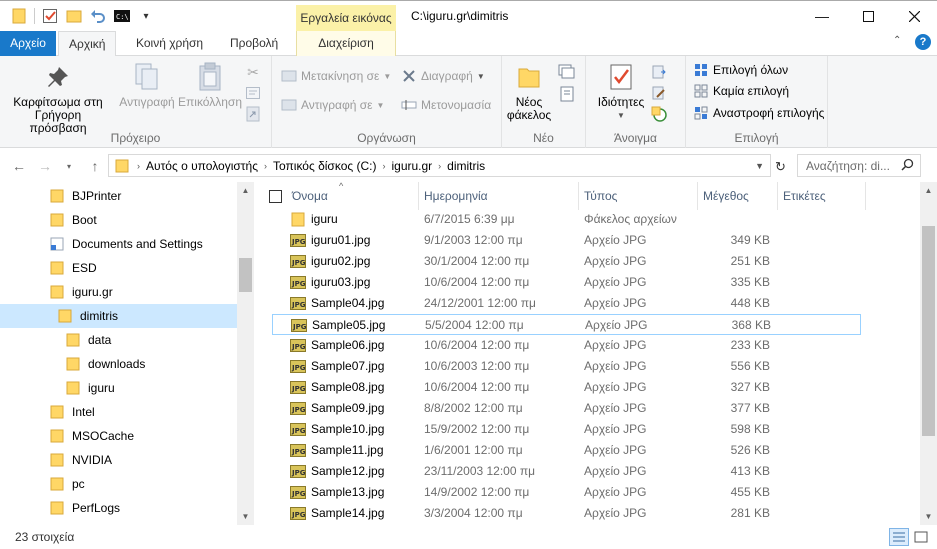 This screenshot has width=937, height=549. What do you see at coordinates (529, 91) in the screenshot?
I see `new-folder-button: Νέος φάκελος` at bounding box center [529, 91].